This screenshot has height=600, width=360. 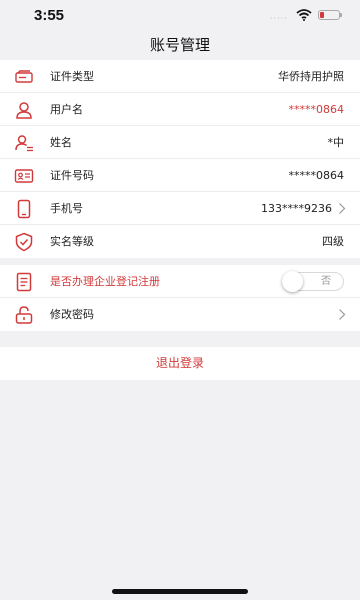 I want to click on row-label: 姓名, so click(x=61, y=142).